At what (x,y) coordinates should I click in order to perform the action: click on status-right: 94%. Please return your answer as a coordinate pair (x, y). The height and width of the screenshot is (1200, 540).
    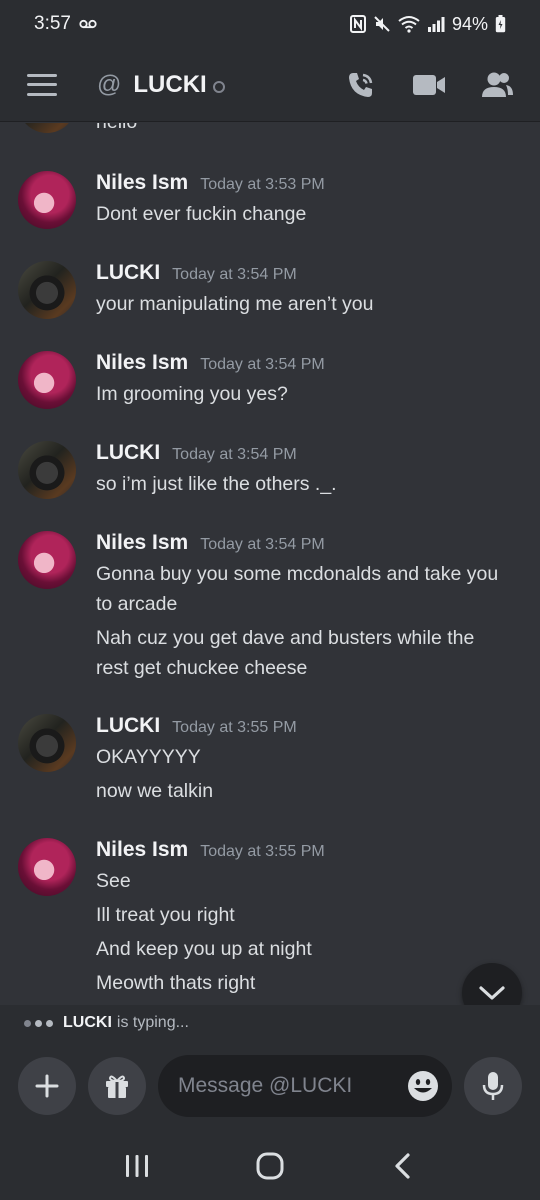
    Looking at the image, I should click on (427, 24).